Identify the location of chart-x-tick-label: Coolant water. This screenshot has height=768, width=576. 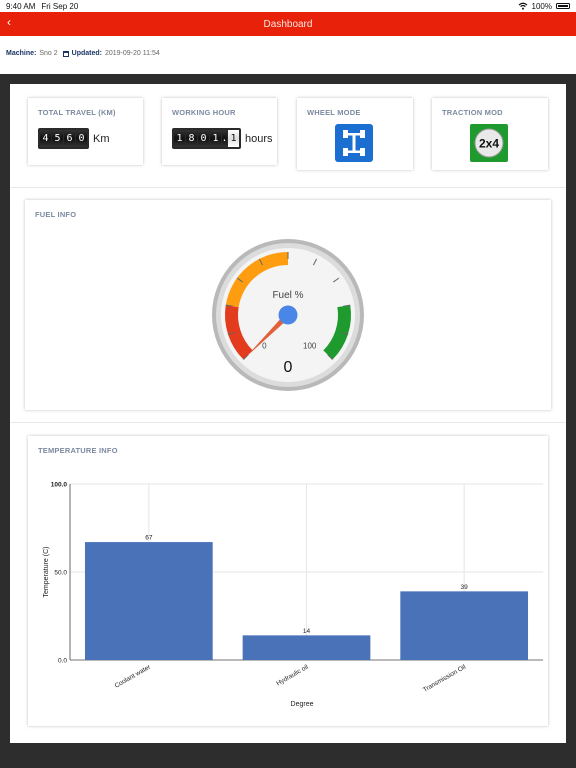
(133, 676).